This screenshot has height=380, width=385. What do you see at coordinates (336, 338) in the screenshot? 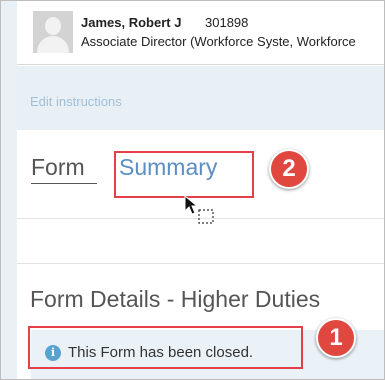
I see `step-badge-1: 1` at bounding box center [336, 338].